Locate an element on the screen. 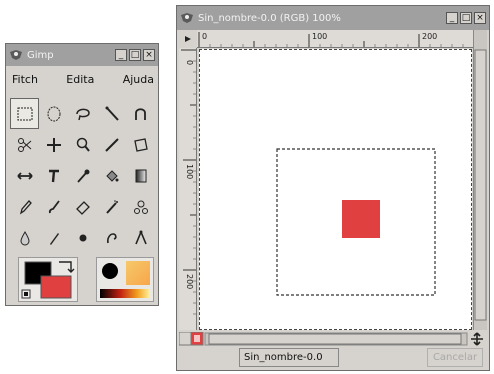  menu-file: Fitch is located at coordinates (25, 79).